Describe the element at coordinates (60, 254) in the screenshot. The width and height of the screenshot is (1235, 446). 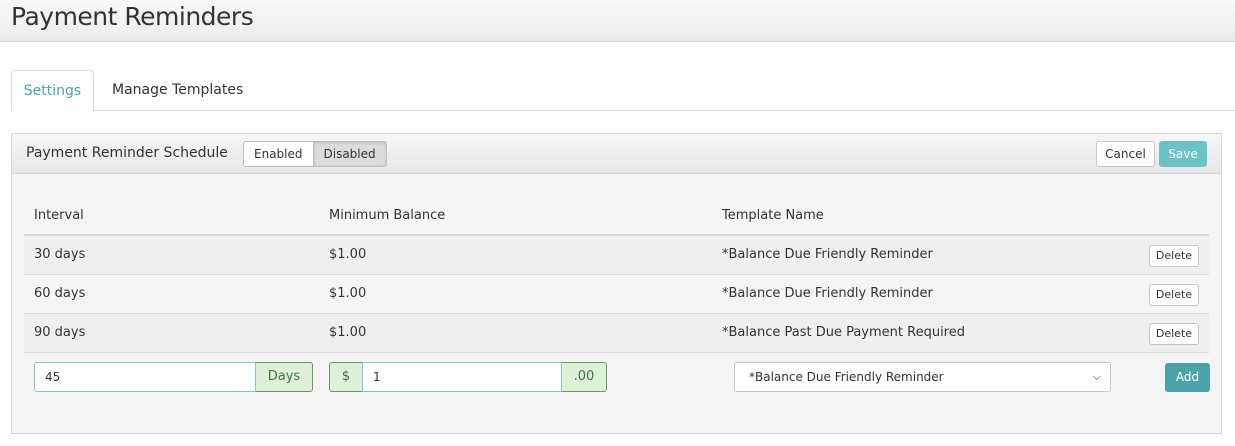
I see `interval-cell: 30 days` at that location.